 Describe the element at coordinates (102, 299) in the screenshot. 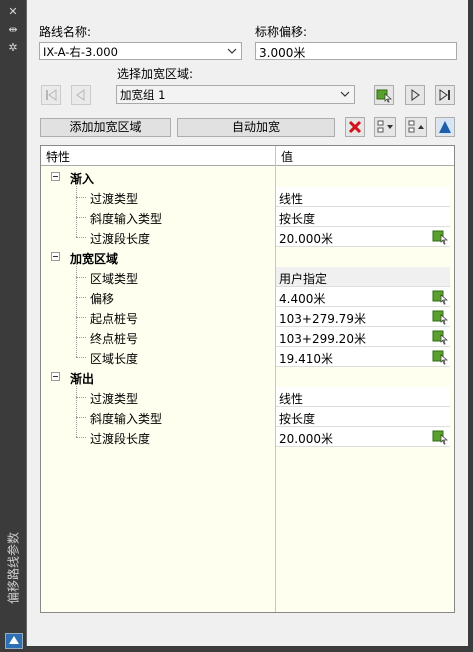

I see `property-name: 偏移` at that location.